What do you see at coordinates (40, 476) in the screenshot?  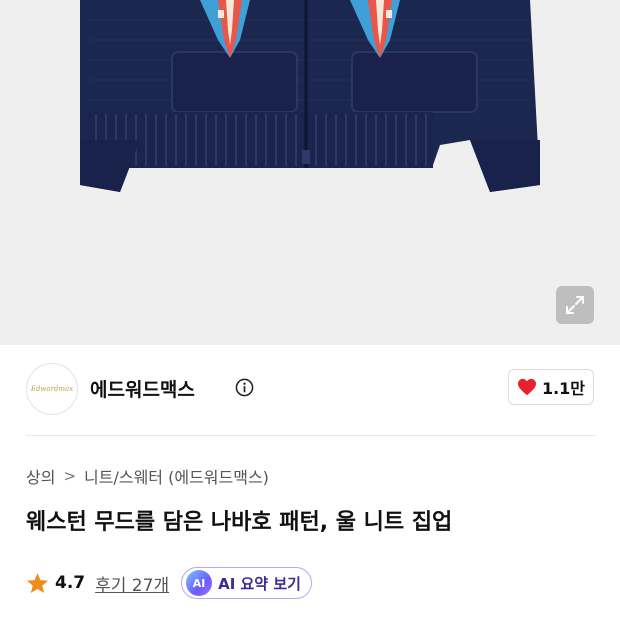 I see `breadcrumb-item-top: 상의` at bounding box center [40, 476].